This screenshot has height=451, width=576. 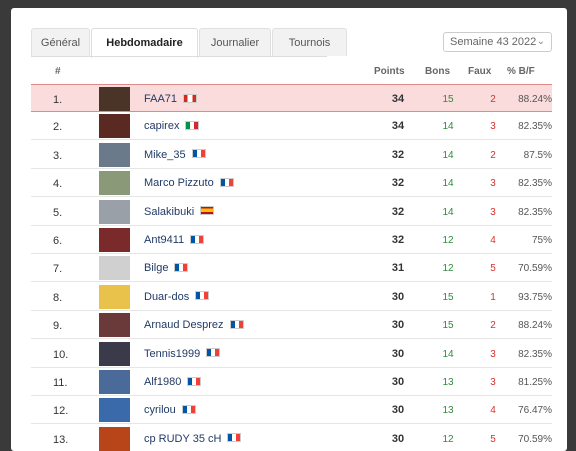 I want to click on faux: 5, so click(x=493, y=269).